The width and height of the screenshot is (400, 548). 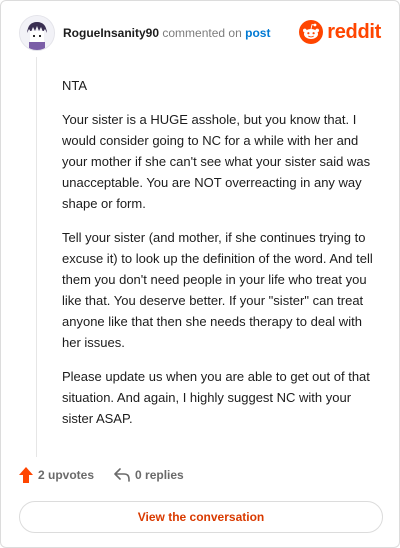 What do you see at coordinates (311, 32) in the screenshot?
I see `reddit-alien-icon` at bounding box center [311, 32].